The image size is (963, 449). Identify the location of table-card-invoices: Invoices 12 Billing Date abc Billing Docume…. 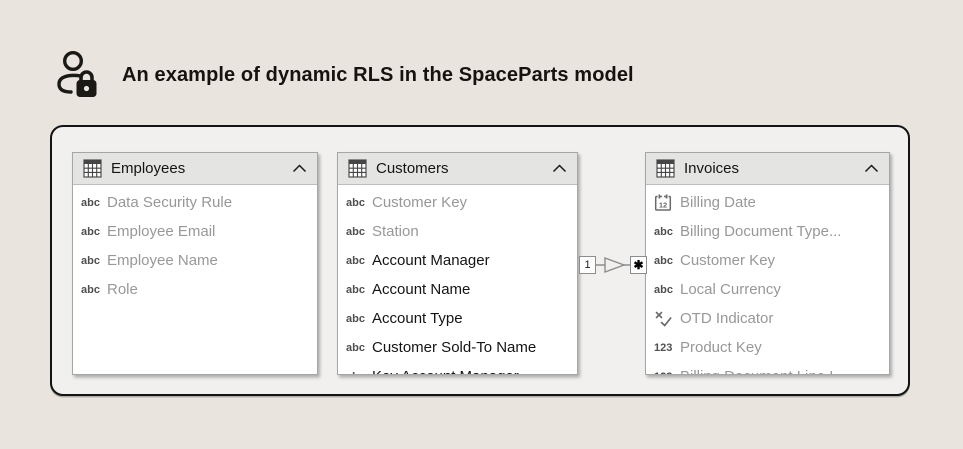
(767, 263).